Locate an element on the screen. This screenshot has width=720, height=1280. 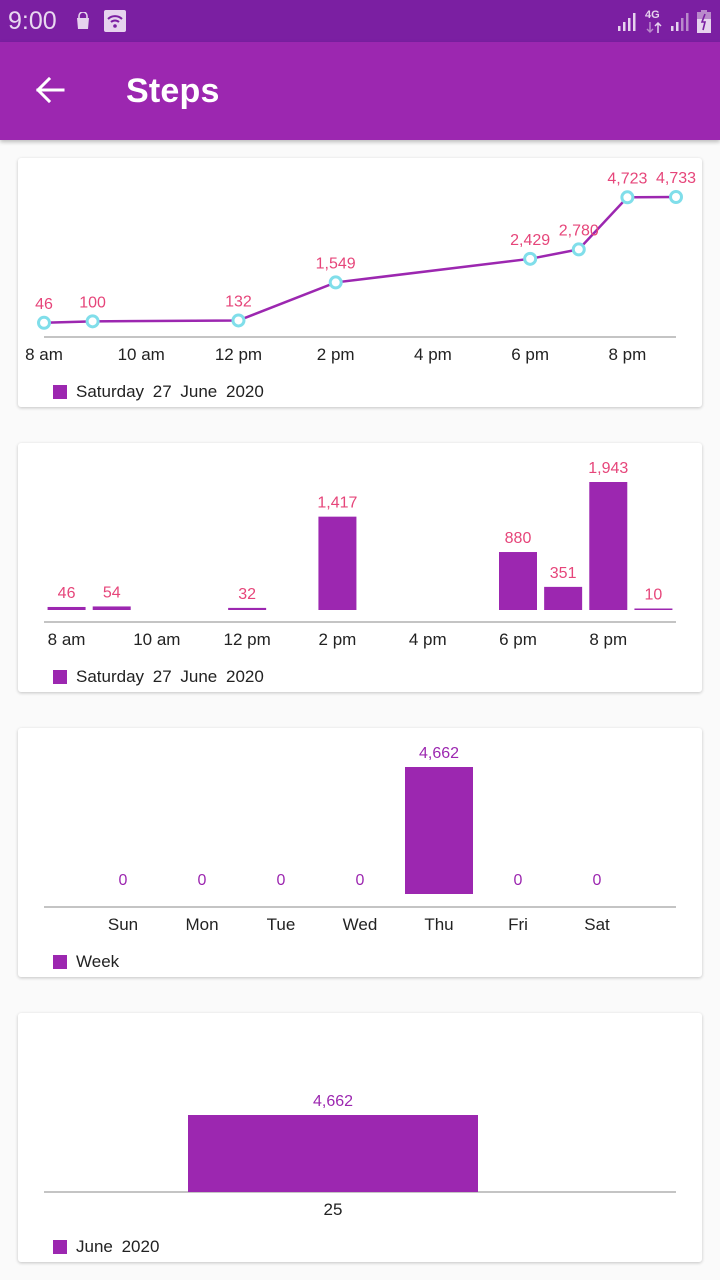
data-label: 2,780 is located at coordinates (579, 230).